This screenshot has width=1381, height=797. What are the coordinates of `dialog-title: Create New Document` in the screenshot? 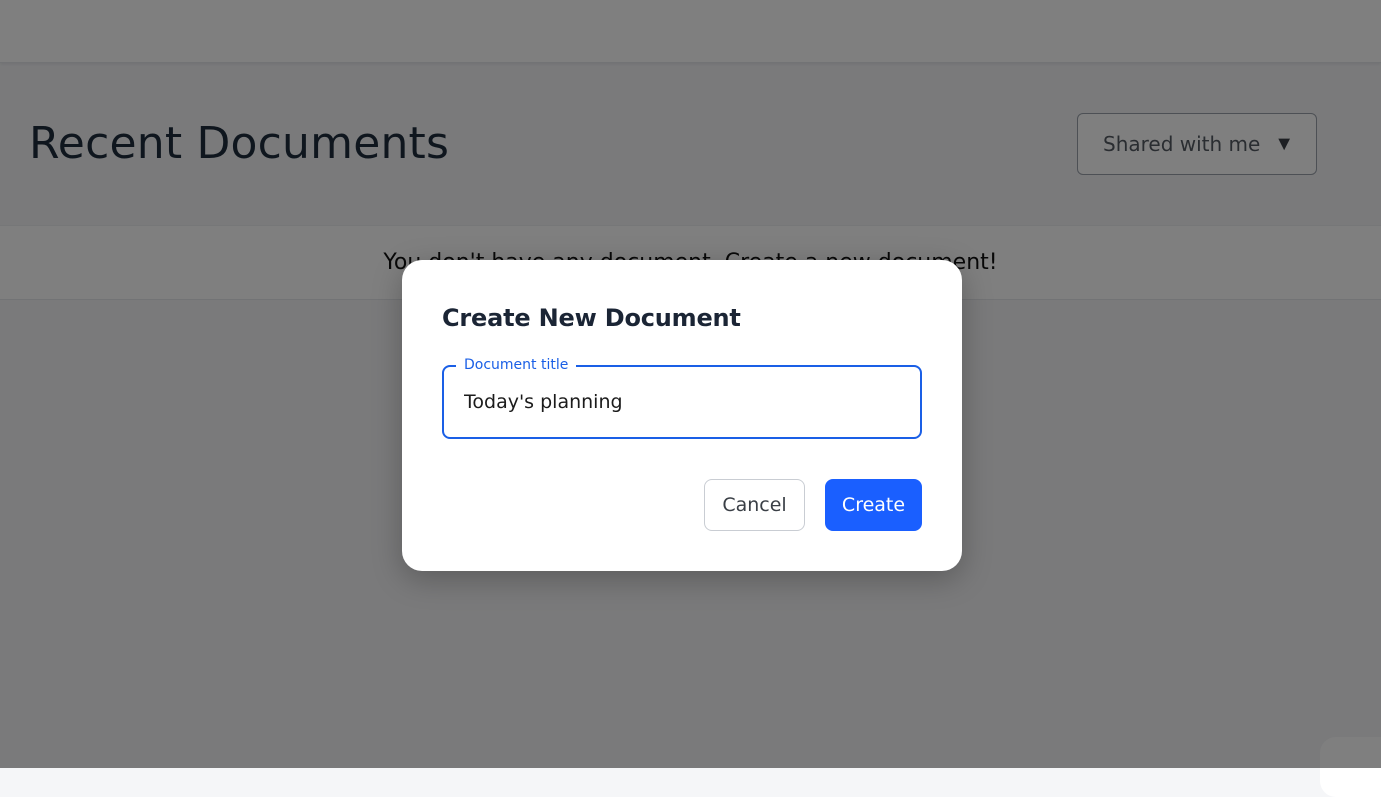 It's located at (591, 318).